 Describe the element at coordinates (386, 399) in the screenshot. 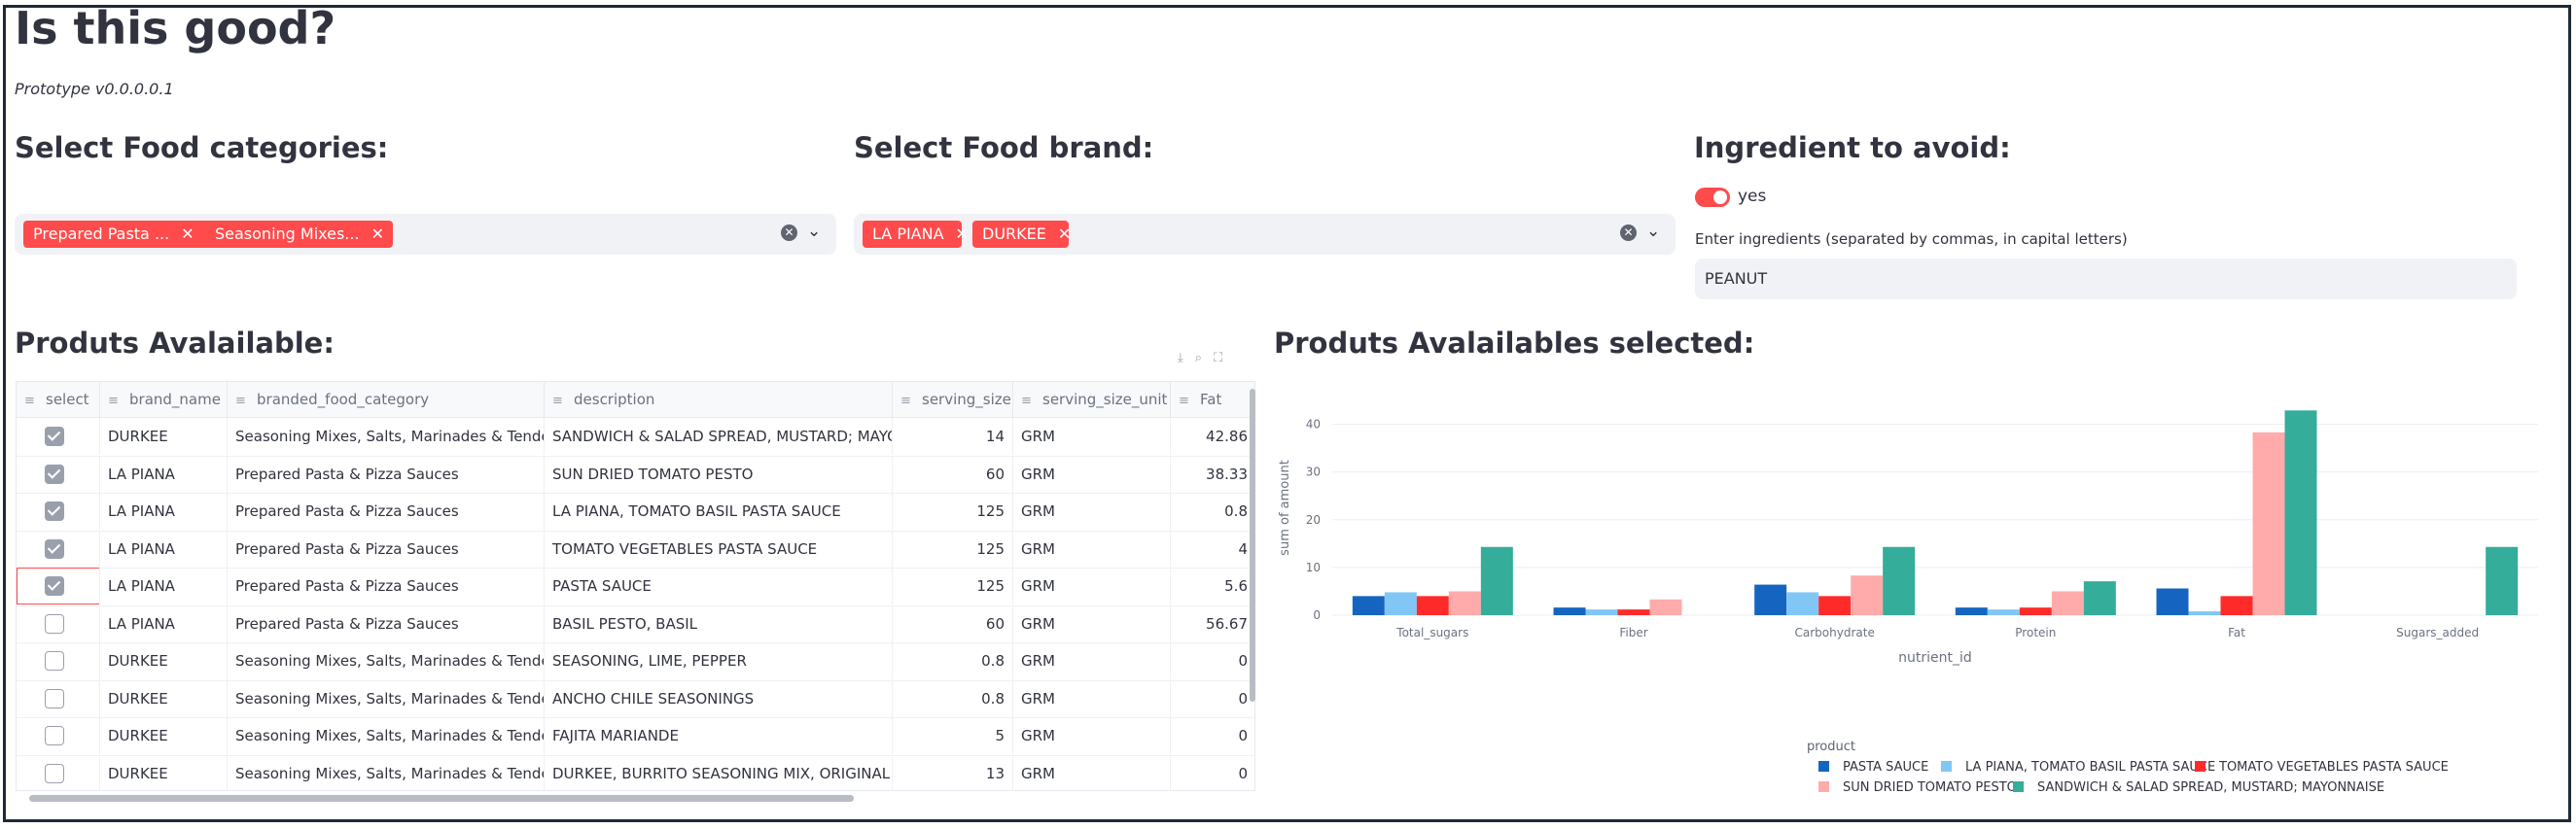

I see `column-header: ≡ branded_food_category` at that location.